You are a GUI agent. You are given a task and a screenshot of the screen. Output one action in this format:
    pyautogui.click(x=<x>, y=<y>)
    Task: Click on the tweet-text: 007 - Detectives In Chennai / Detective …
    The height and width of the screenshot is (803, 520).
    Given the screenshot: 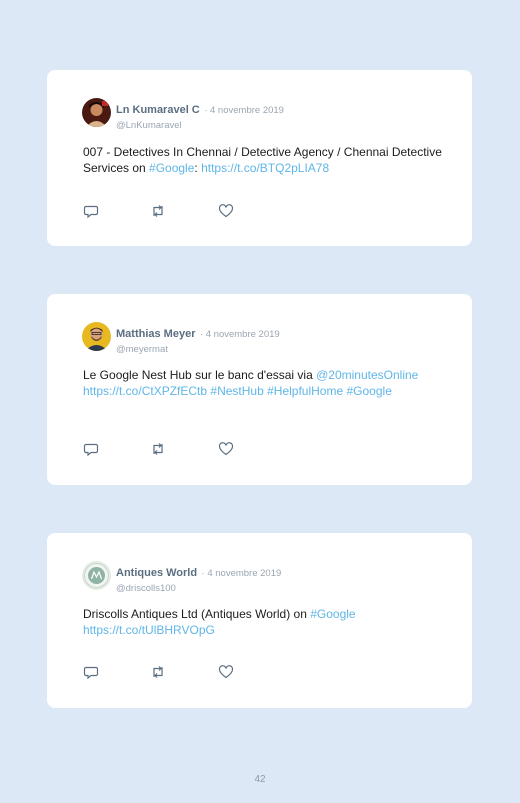 What is the action you would take?
    pyautogui.click(x=263, y=160)
    